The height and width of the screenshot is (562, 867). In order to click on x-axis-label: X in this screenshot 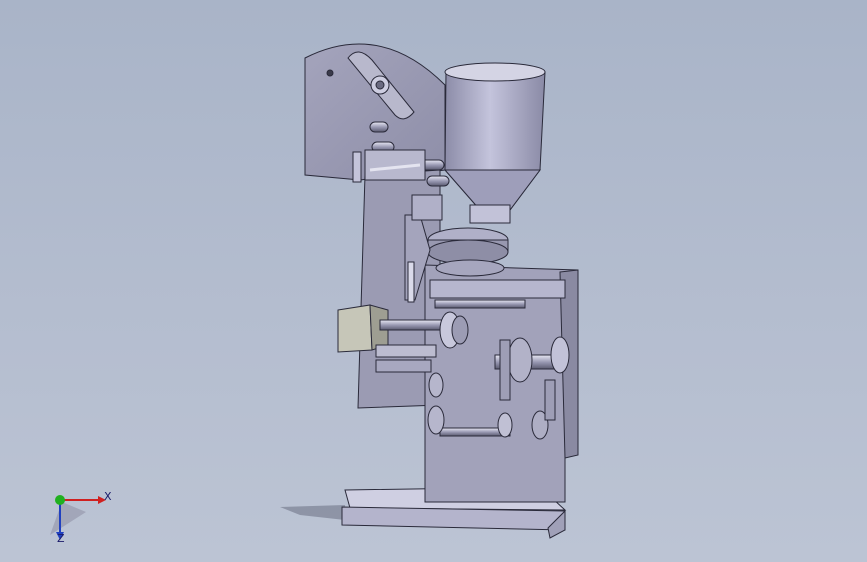, I will do `click(108, 496)`.